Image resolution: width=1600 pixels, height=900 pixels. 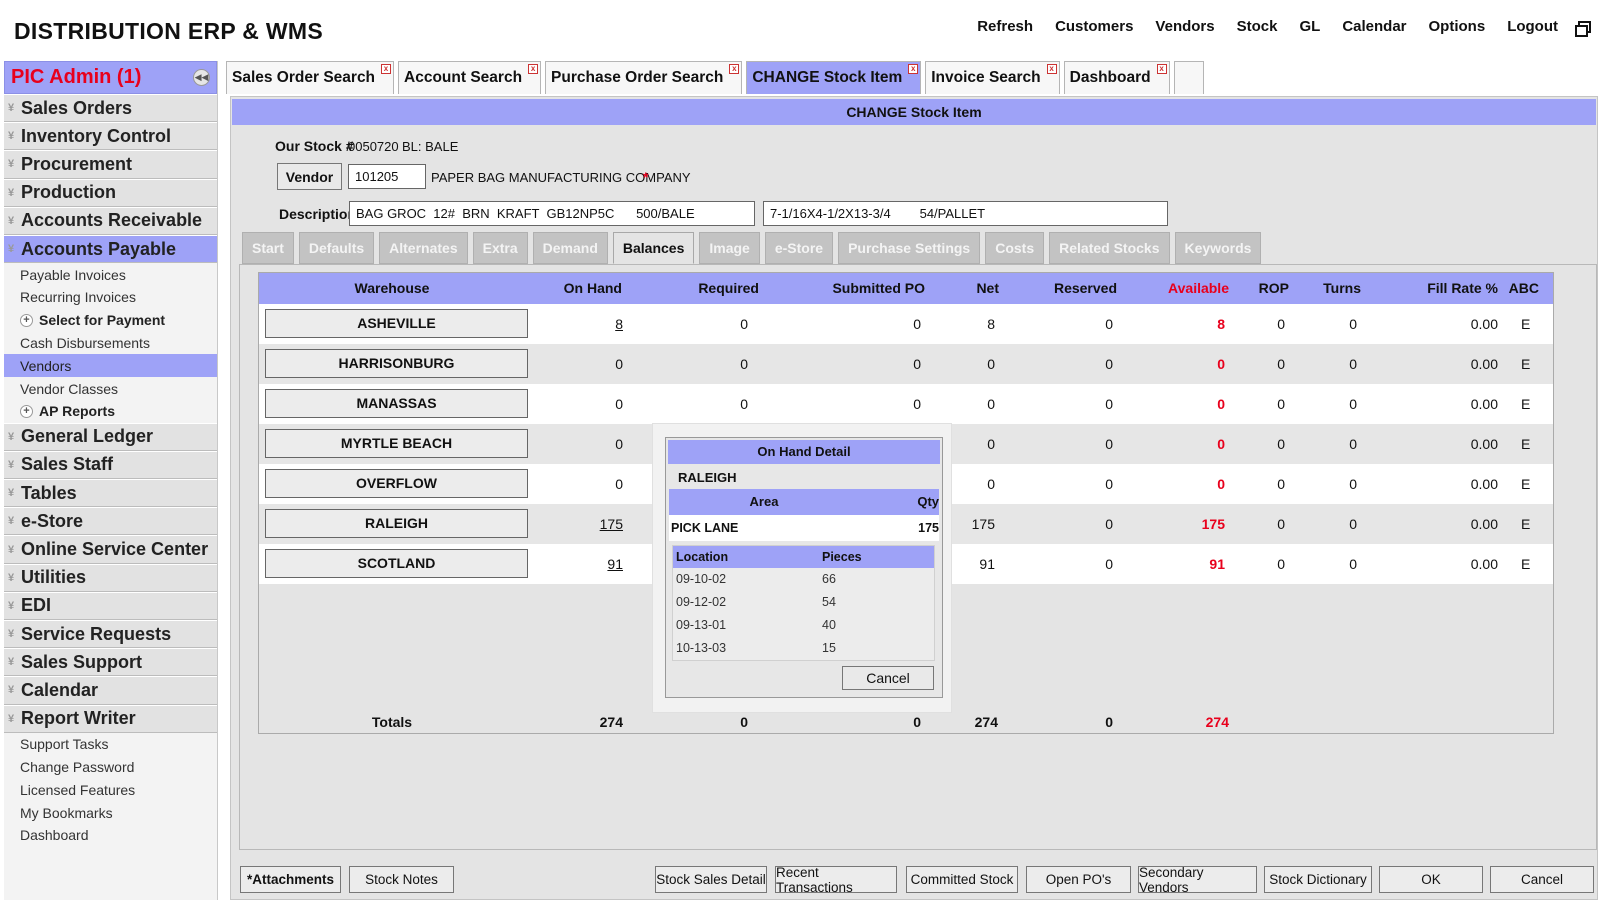 What do you see at coordinates (423, 248) in the screenshot?
I see `subtab-alternates: Alternates` at bounding box center [423, 248].